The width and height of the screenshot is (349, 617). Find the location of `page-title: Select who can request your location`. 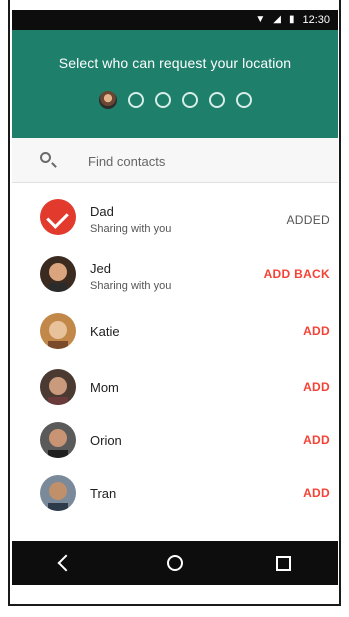

page-title: Select who can request your location is located at coordinates (175, 63).